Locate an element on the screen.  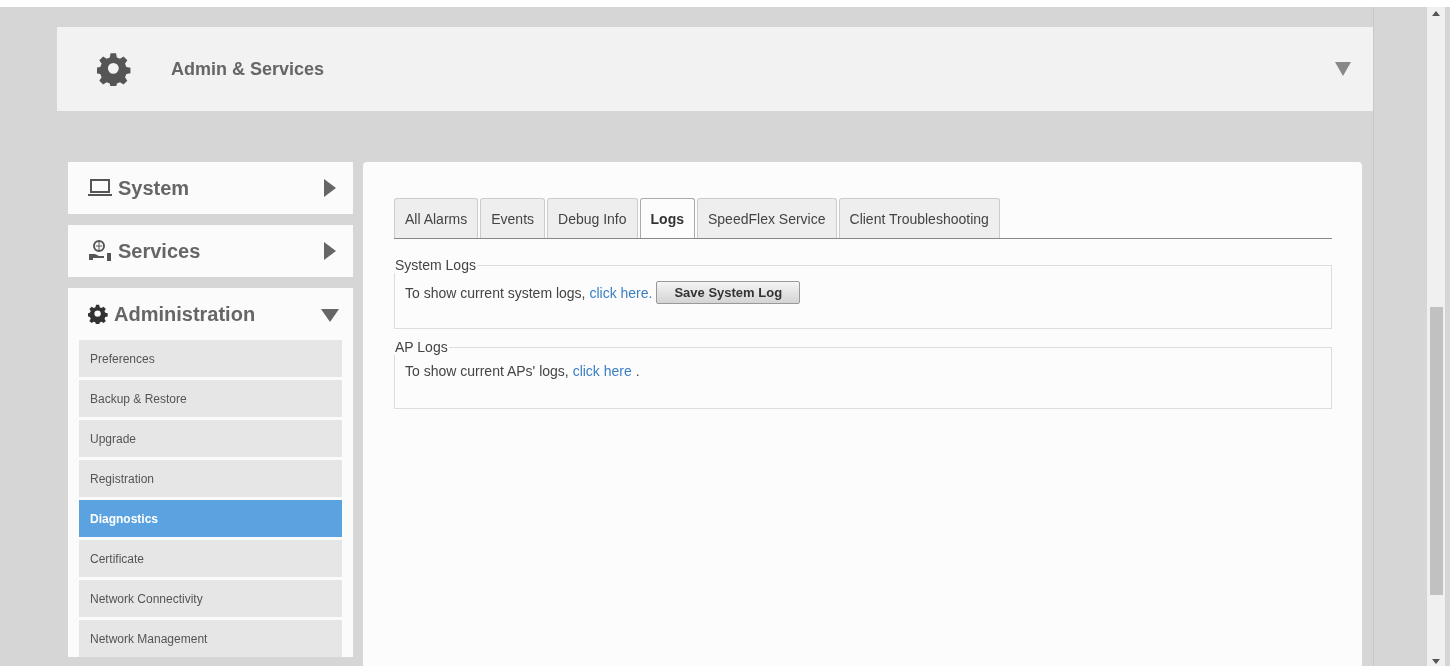
tab: SpeedFlex Service is located at coordinates (767, 218).